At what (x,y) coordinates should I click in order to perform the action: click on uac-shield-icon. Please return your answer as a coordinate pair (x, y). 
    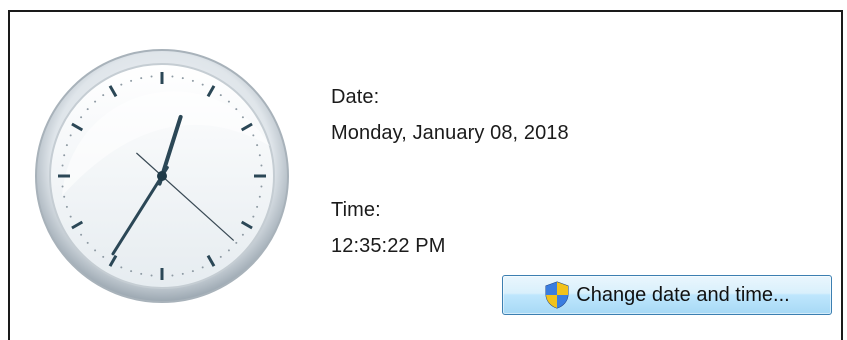
    Looking at the image, I should click on (557, 295).